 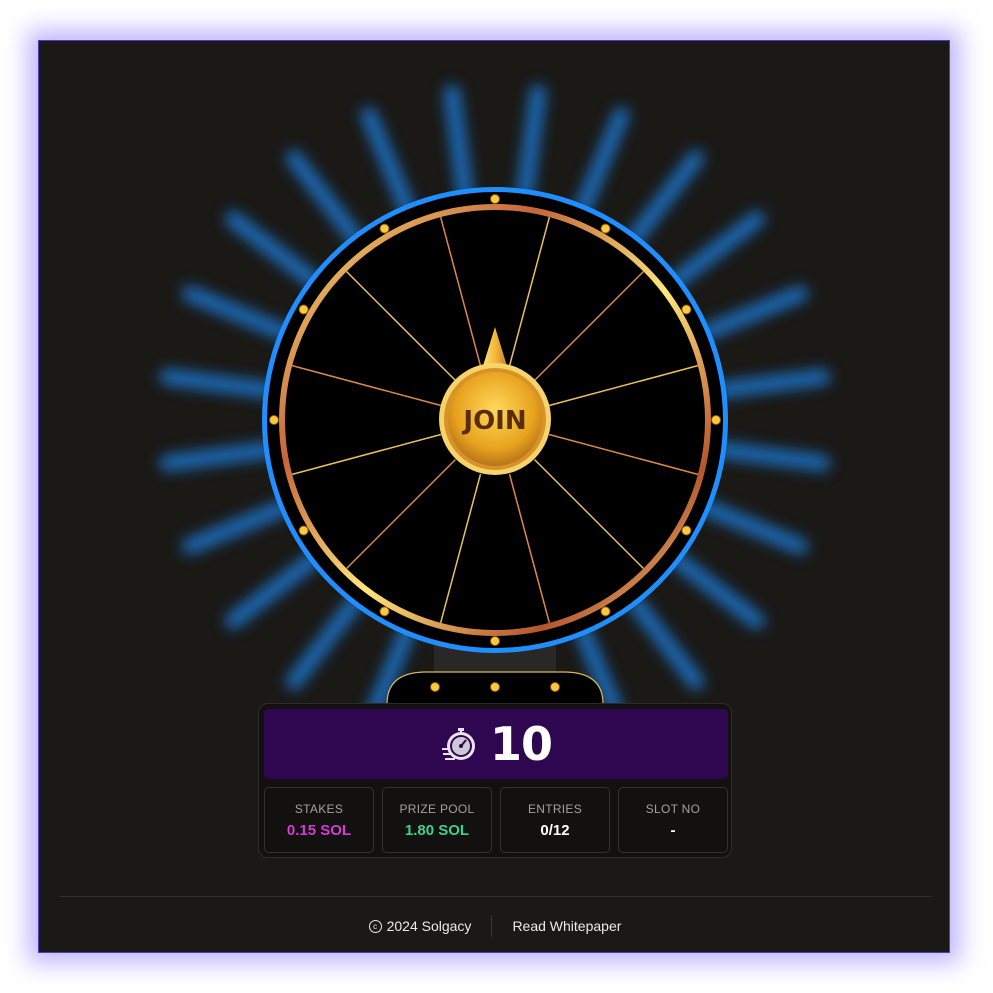 I want to click on stat-entries: ENTRIES 0/12, so click(x=555, y=820).